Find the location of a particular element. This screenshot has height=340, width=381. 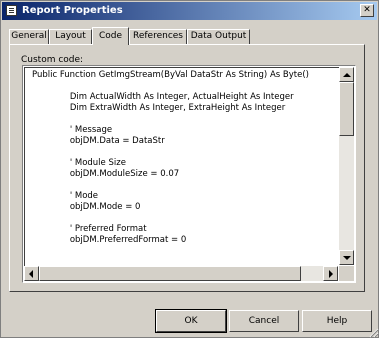

scroll-up-button is located at coordinates (346, 74).